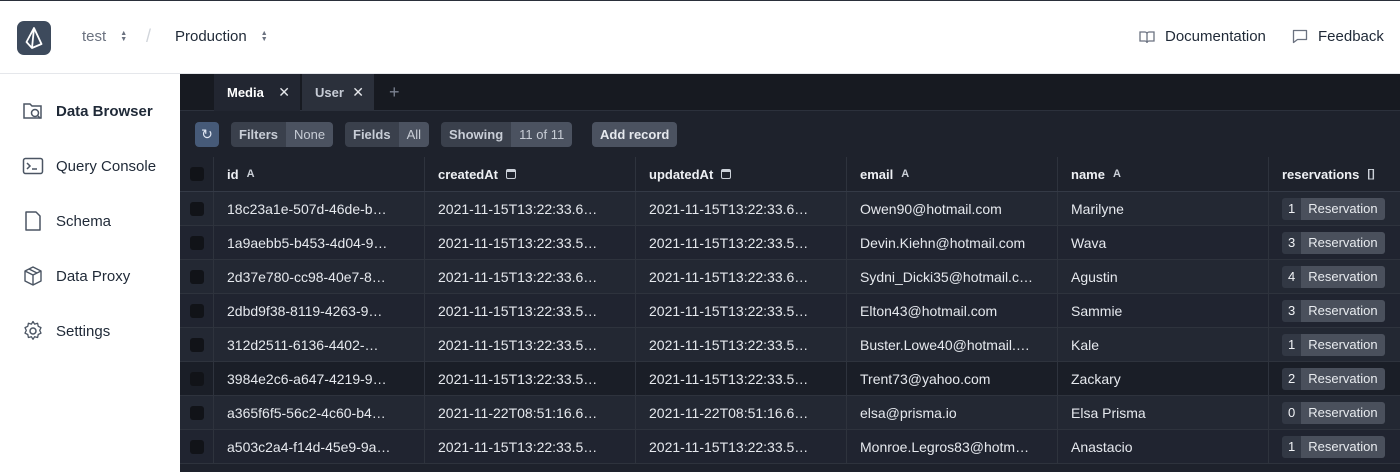 This screenshot has width=1400, height=472. What do you see at coordinates (76, 276) in the screenshot?
I see `sidebar-item-data-proxy: Data Proxy` at bounding box center [76, 276].